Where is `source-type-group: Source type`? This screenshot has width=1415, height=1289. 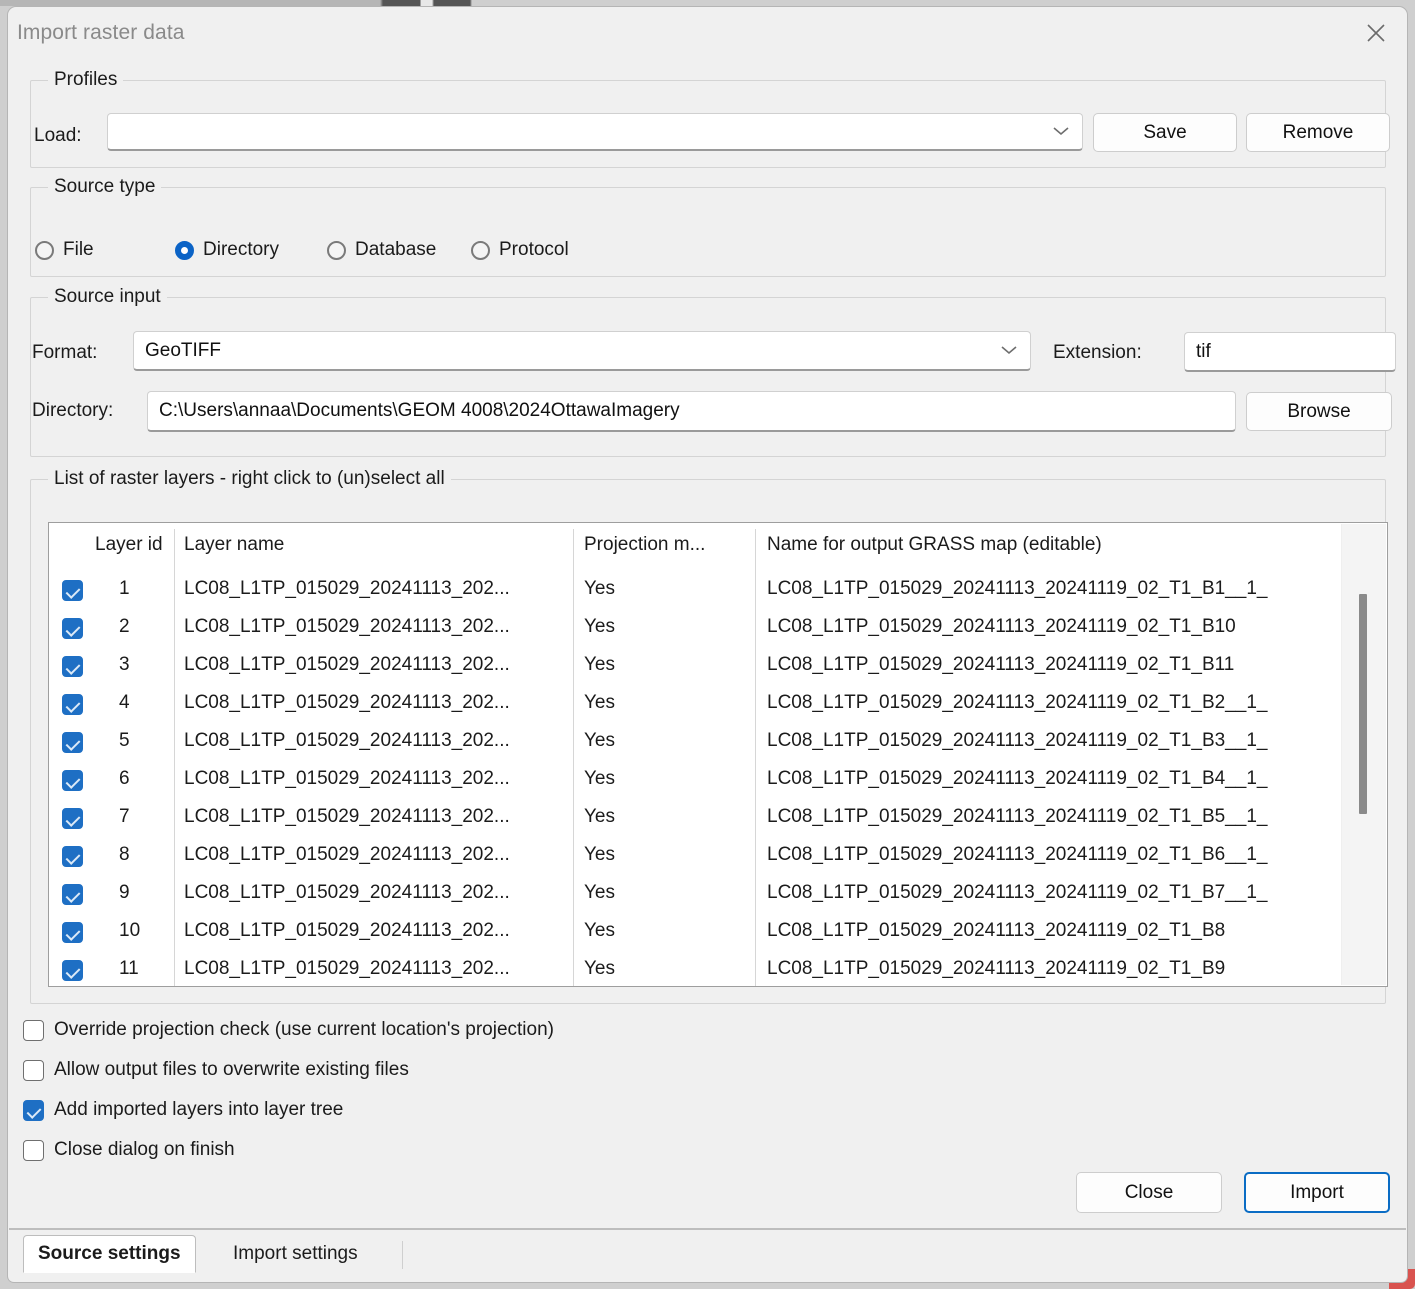
source-type-group: Source type is located at coordinates (708, 226).